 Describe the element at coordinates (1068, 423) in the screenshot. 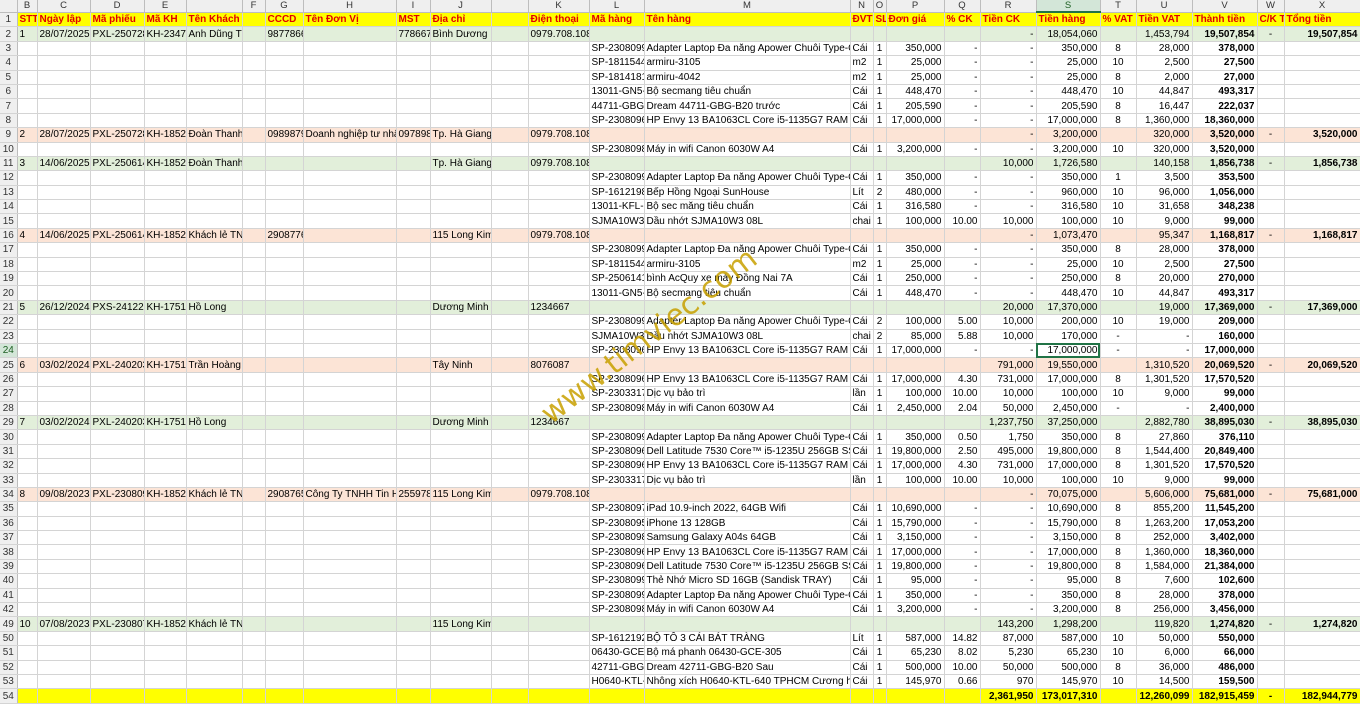

I see `cell: 37,250,000` at that location.